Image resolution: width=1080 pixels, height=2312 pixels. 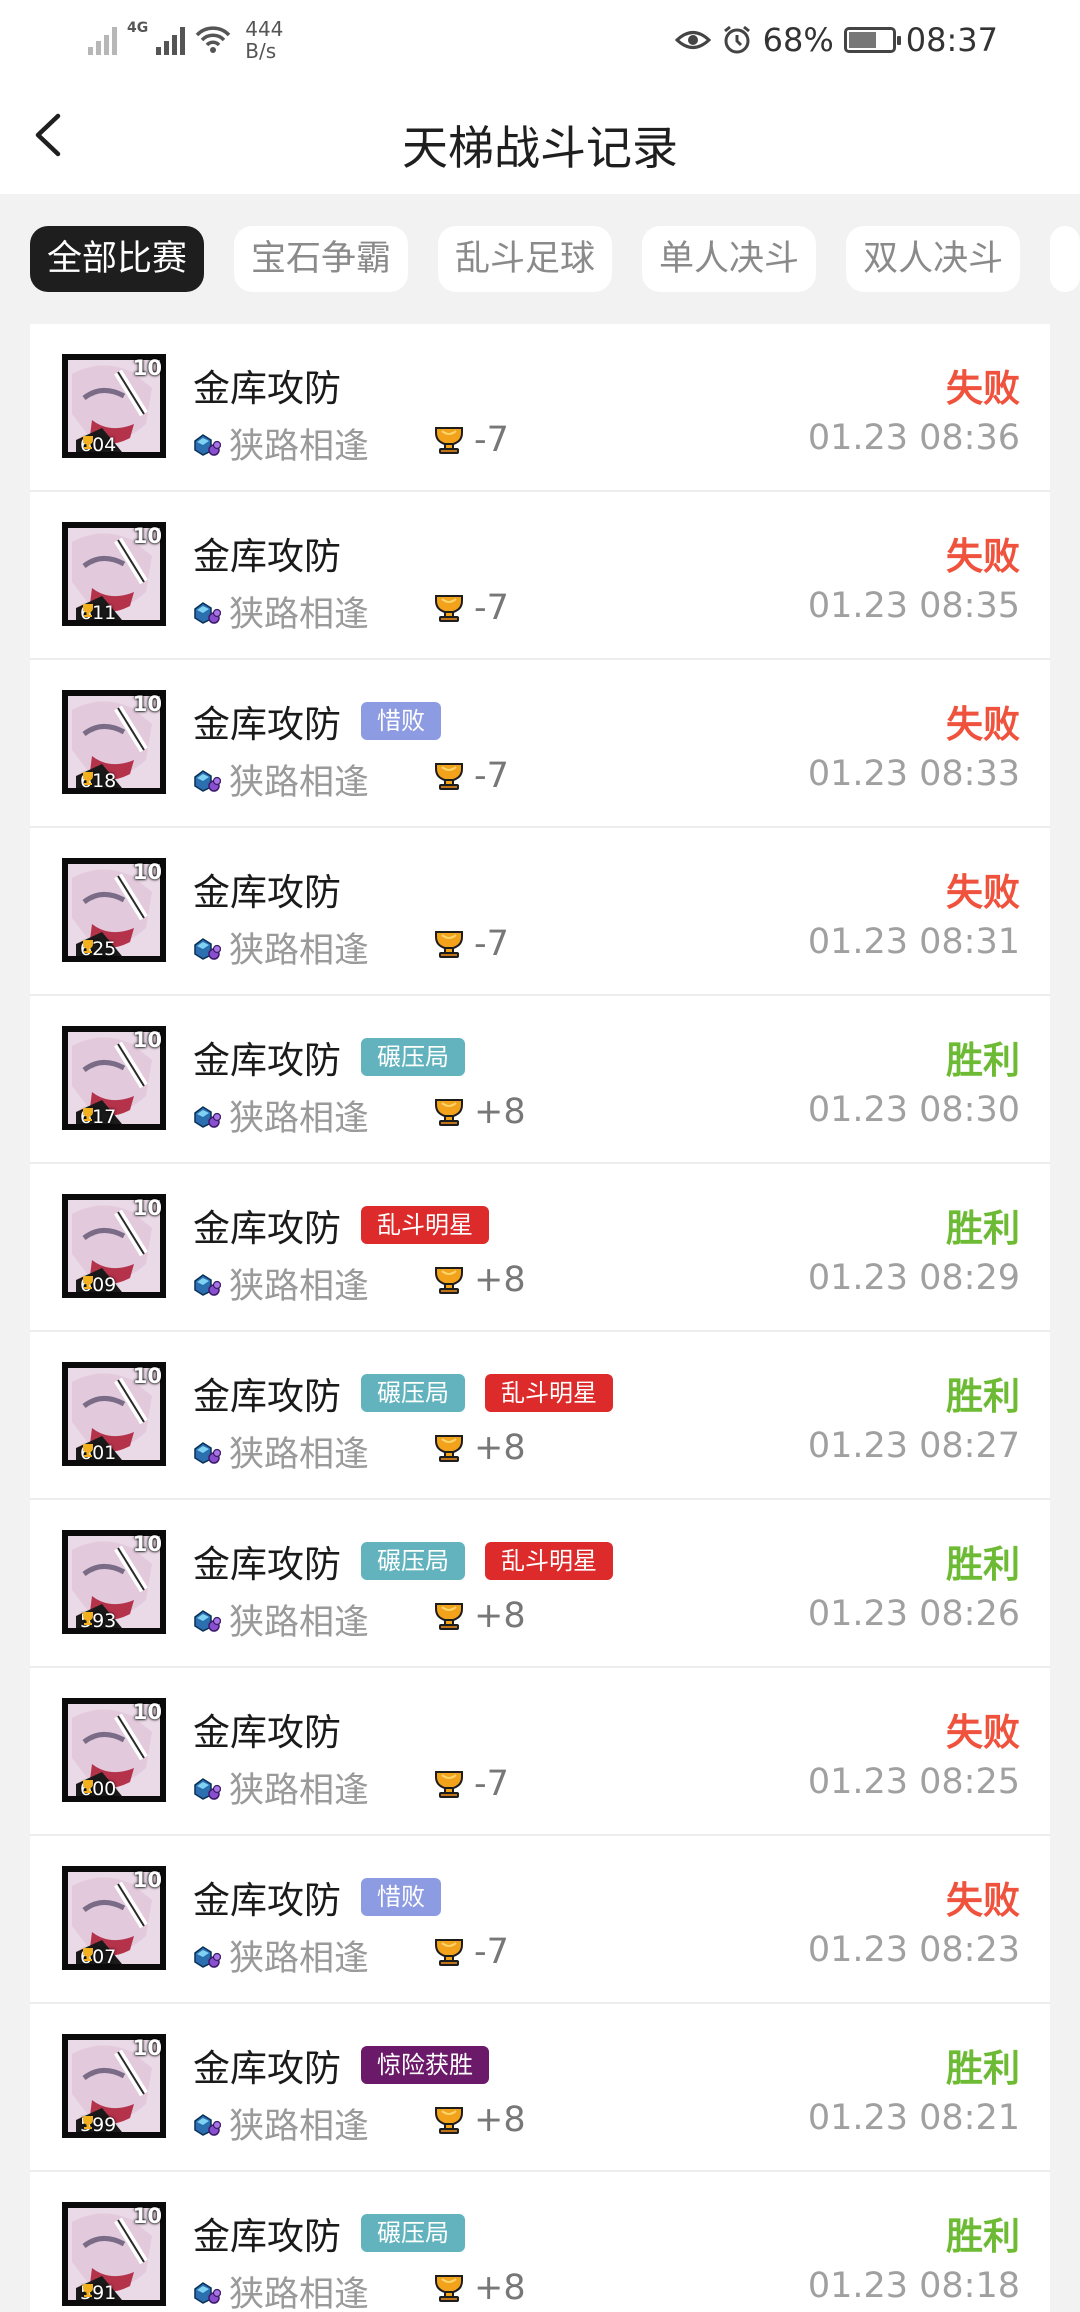 I want to click on filter-chip-label: 全部比赛, so click(x=117, y=259).